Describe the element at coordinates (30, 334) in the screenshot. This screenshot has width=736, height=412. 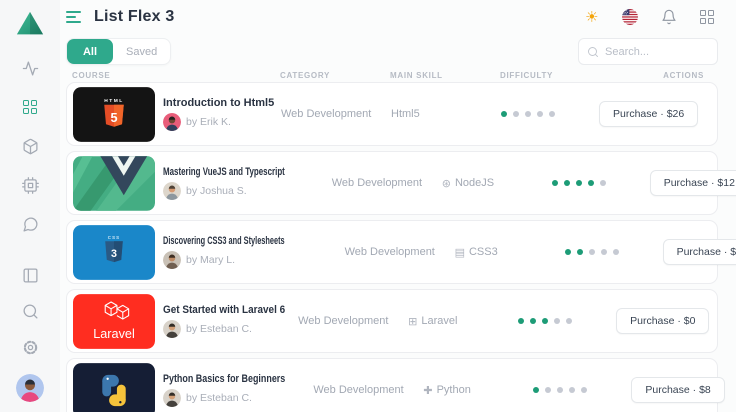
I see `sidebar-bottom` at that location.